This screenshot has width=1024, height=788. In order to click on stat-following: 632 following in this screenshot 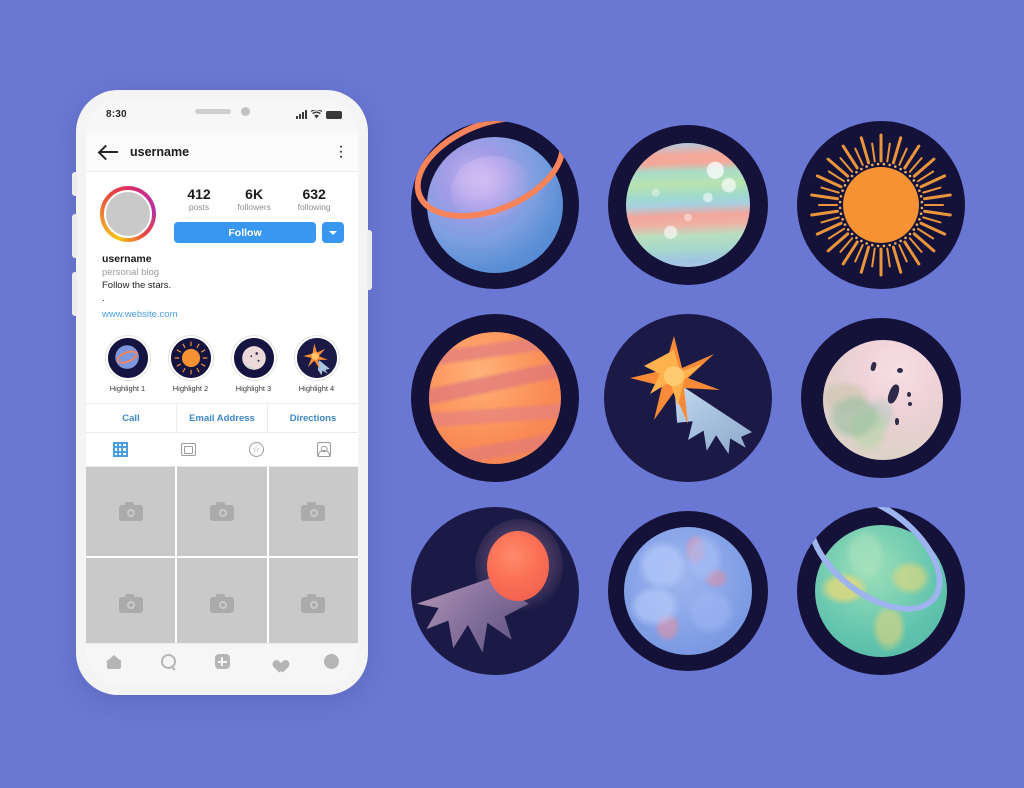, I will do `click(314, 199)`.